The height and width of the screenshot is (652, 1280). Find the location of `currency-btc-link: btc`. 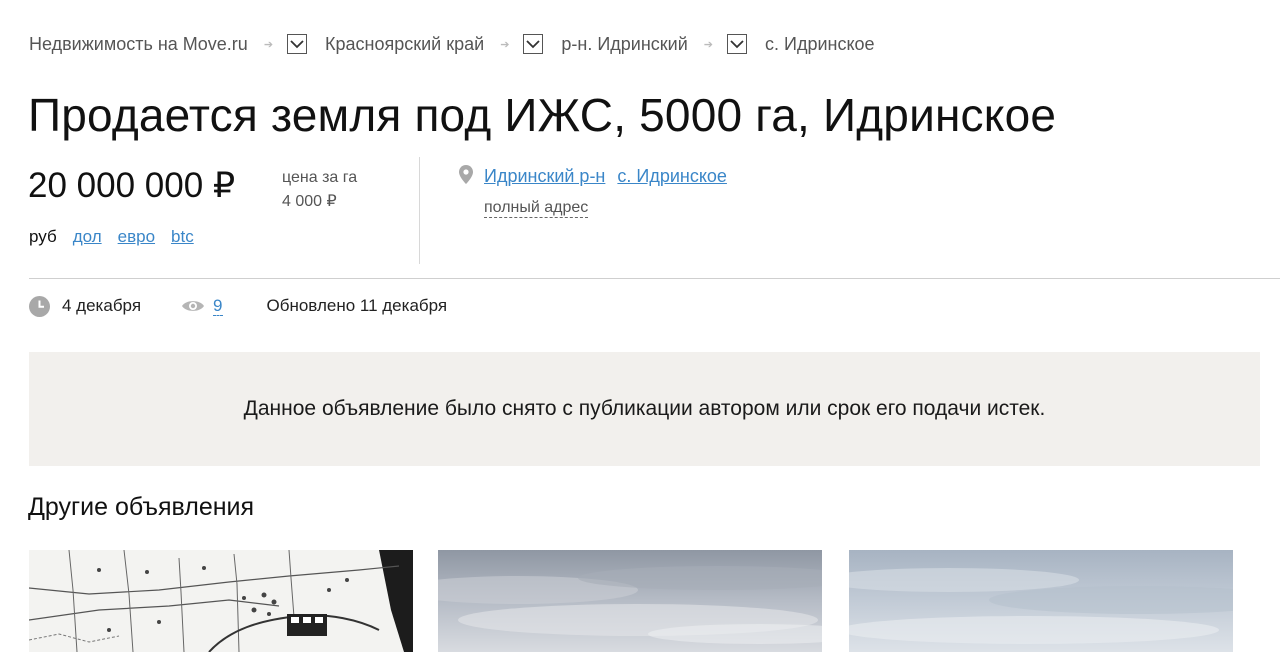

currency-btc-link: btc is located at coordinates (182, 237).